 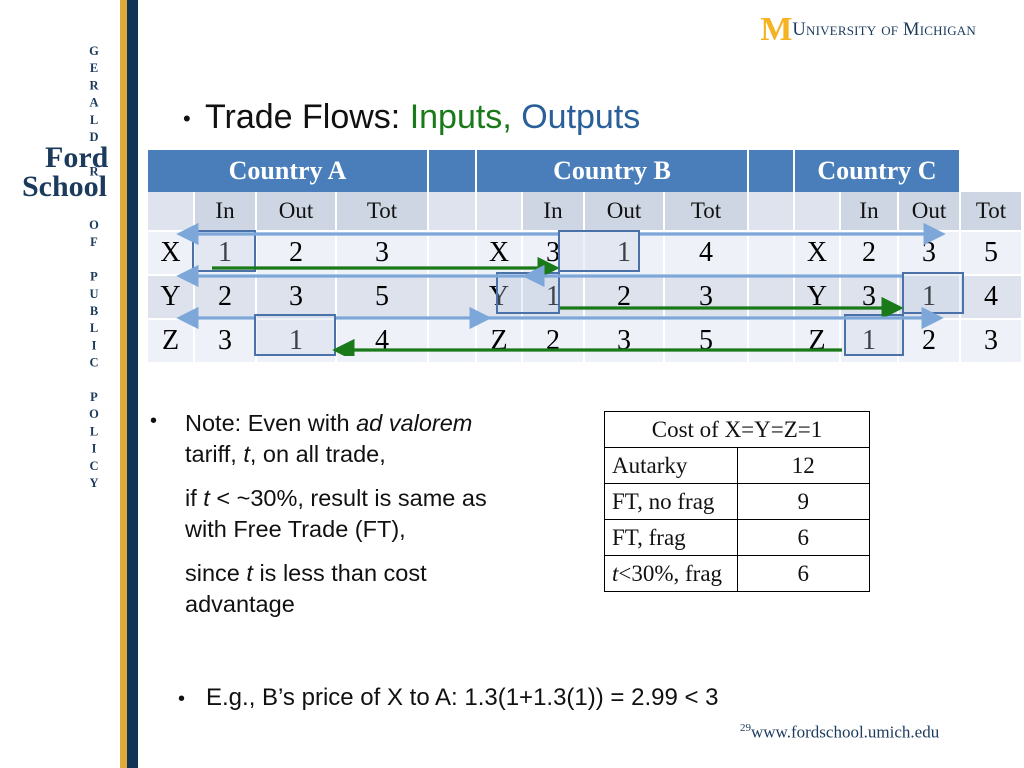 What do you see at coordinates (339, 573) in the screenshot?
I see `note-line-5-b: is less than cost` at bounding box center [339, 573].